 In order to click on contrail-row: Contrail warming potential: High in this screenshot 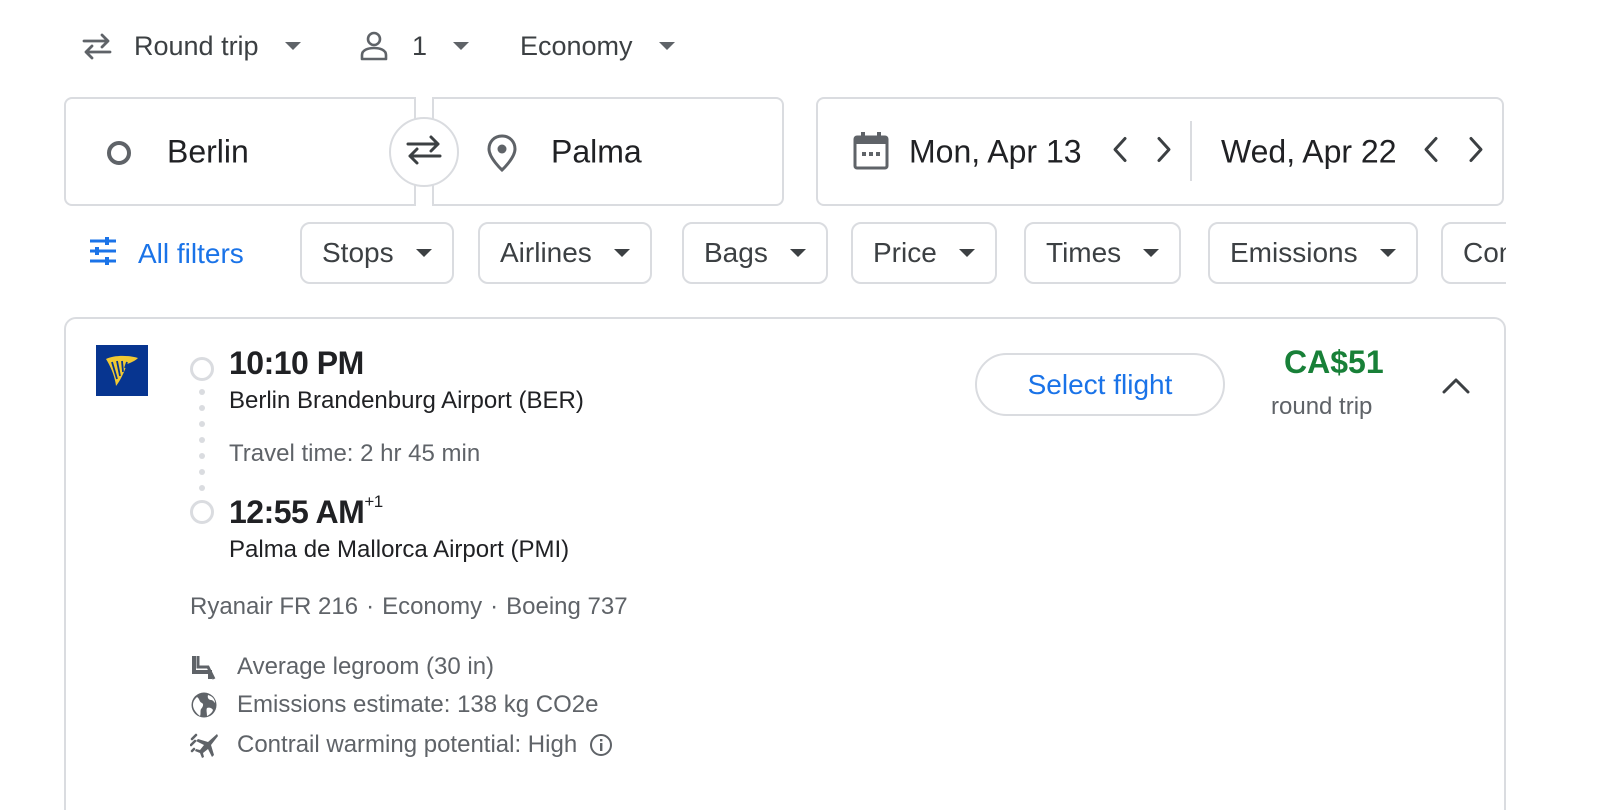, I will do `click(401, 745)`.